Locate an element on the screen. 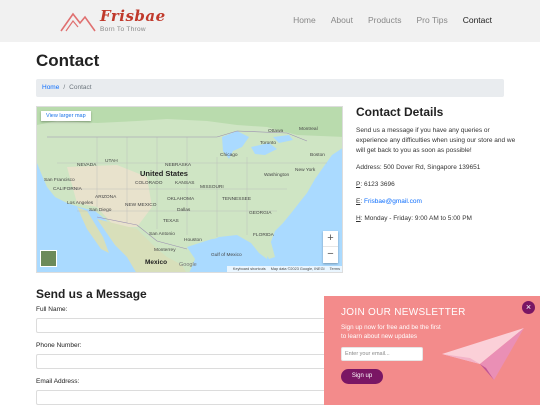 The width and height of the screenshot is (540, 405). map-label-monterrey: Monterrey is located at coordinates (165, 250).